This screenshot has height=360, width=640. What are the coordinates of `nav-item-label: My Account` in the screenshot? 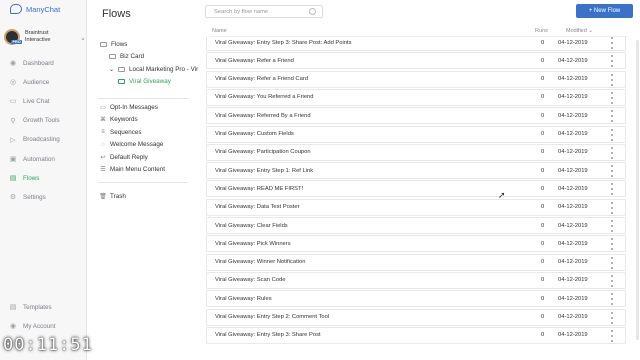 It's located at (39, 326).